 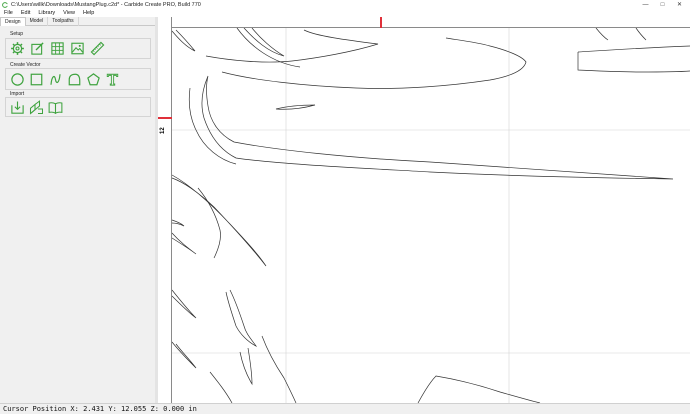 I want to click on import-model-icon, so click(x=36, y=107).